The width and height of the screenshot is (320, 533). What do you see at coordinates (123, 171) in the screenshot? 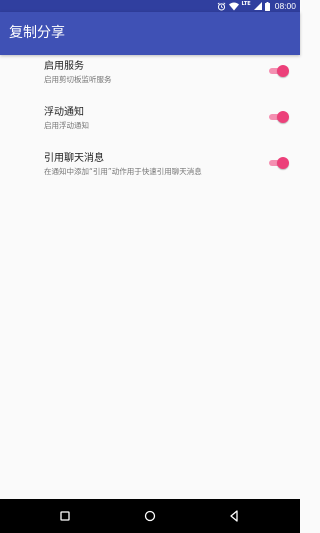
I see `setting-summary: 在通知中添加“引用”动作用于快速引用聊天消息` at bounding box center [123, 171].